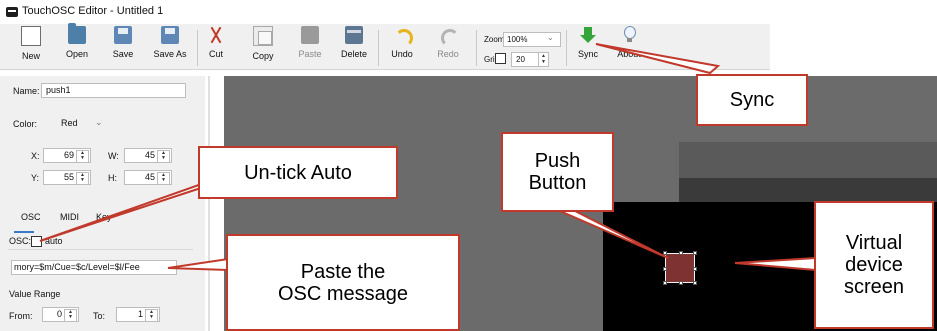  I want to click on value-range-label: Value Range, so click(35, 294).